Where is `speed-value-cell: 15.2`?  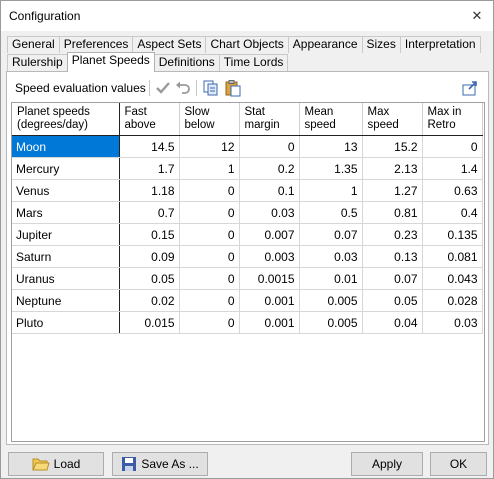 speed-value-cell: 15.2 is located at coordinates (392, 146).